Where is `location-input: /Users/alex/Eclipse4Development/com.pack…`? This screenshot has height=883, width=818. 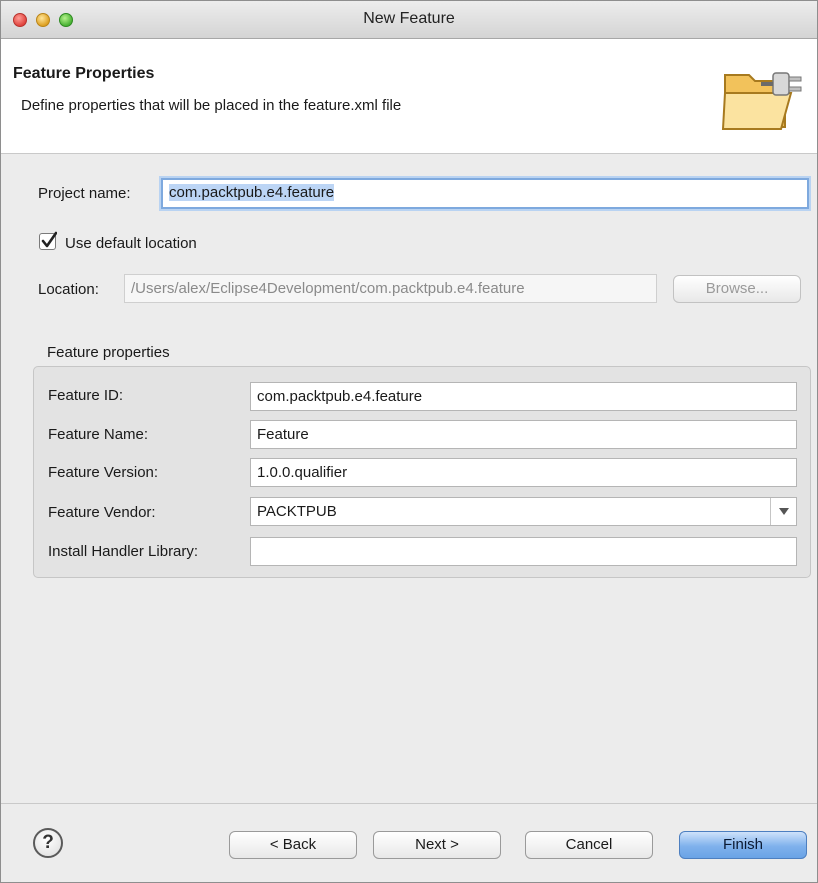
location-input: /Users/alex/Eclipse4Development/com.pack… is located at coordinates (390, 288).